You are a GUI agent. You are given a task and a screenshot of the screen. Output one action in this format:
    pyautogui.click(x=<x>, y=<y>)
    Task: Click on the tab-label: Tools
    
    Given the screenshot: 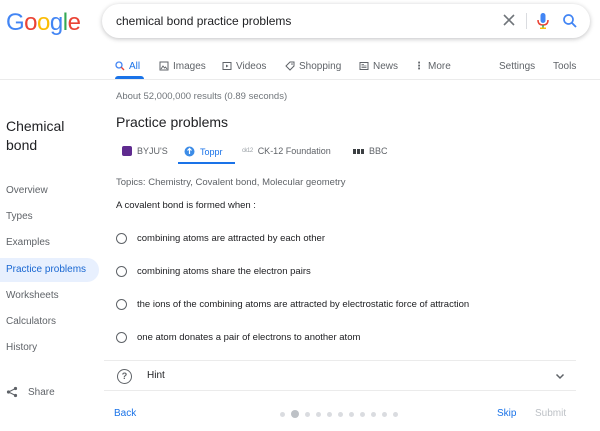 What is the action you would take?
    pyautogui.click(x=565, y=66)
    